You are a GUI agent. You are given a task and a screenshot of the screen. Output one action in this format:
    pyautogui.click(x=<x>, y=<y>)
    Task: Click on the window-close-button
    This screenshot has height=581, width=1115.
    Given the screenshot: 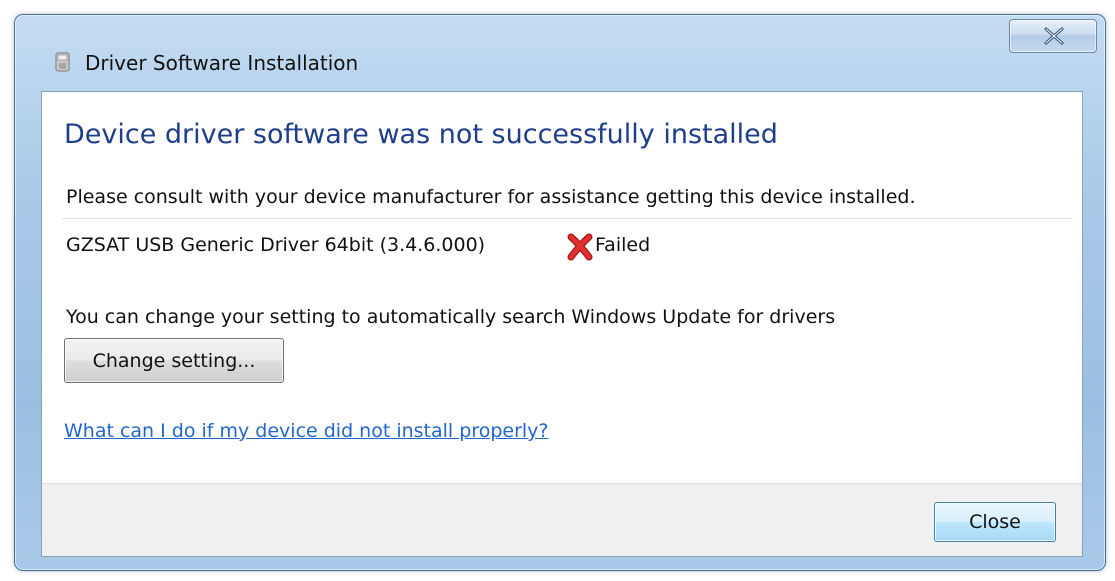 What is the action you would take?
    pyautogui.click(x=1053, y=36)
    